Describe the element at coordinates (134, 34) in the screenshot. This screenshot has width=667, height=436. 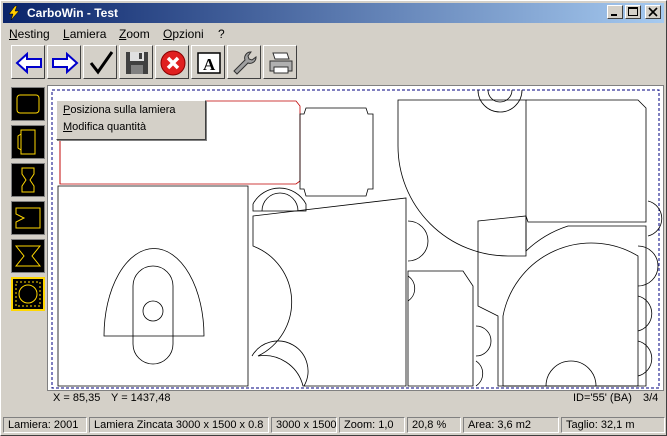
I see `menu-zoom: Zoom` at that location.